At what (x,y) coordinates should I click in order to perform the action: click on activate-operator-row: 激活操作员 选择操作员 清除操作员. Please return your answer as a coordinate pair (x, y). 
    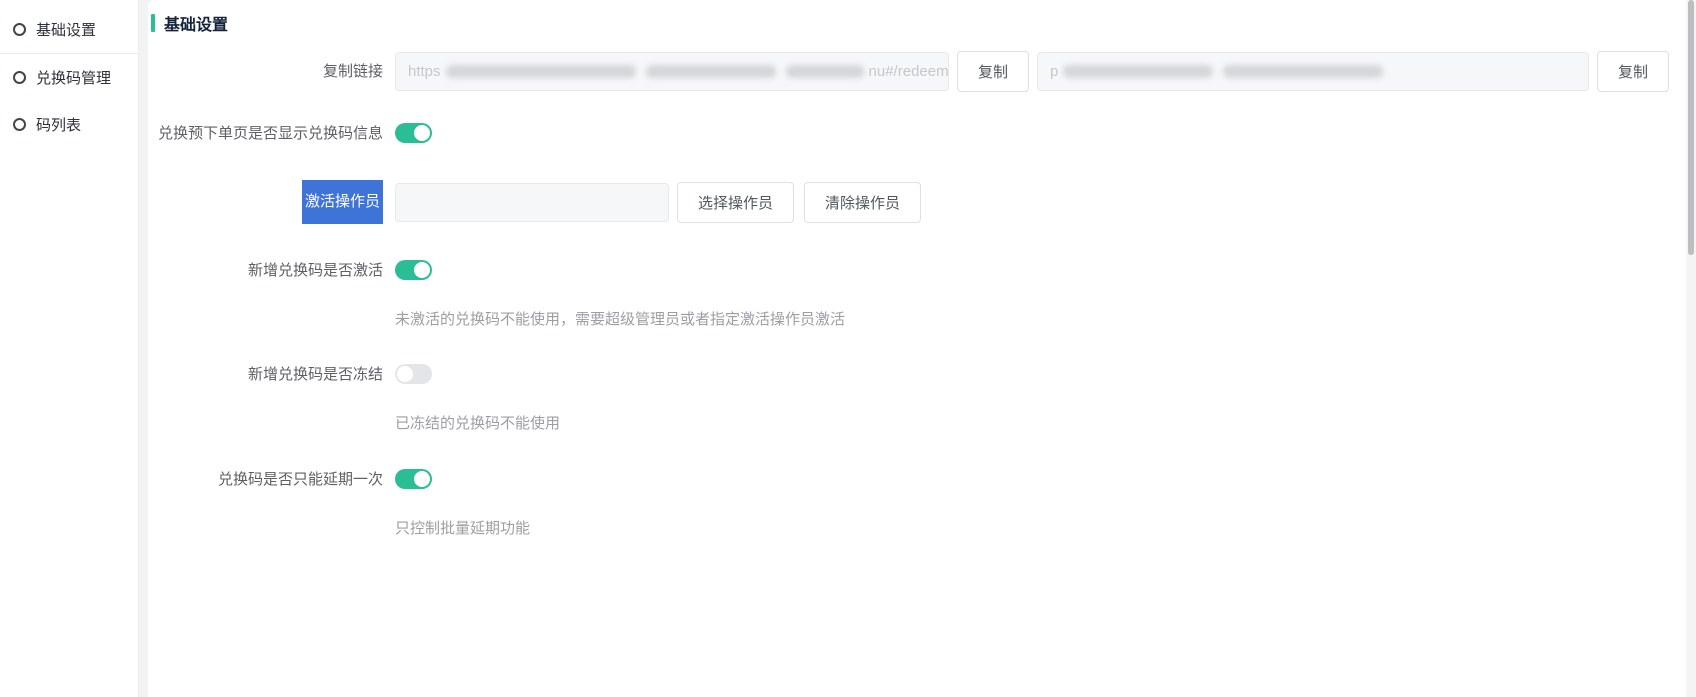
    Looking at the image, I should click on (923, 202).